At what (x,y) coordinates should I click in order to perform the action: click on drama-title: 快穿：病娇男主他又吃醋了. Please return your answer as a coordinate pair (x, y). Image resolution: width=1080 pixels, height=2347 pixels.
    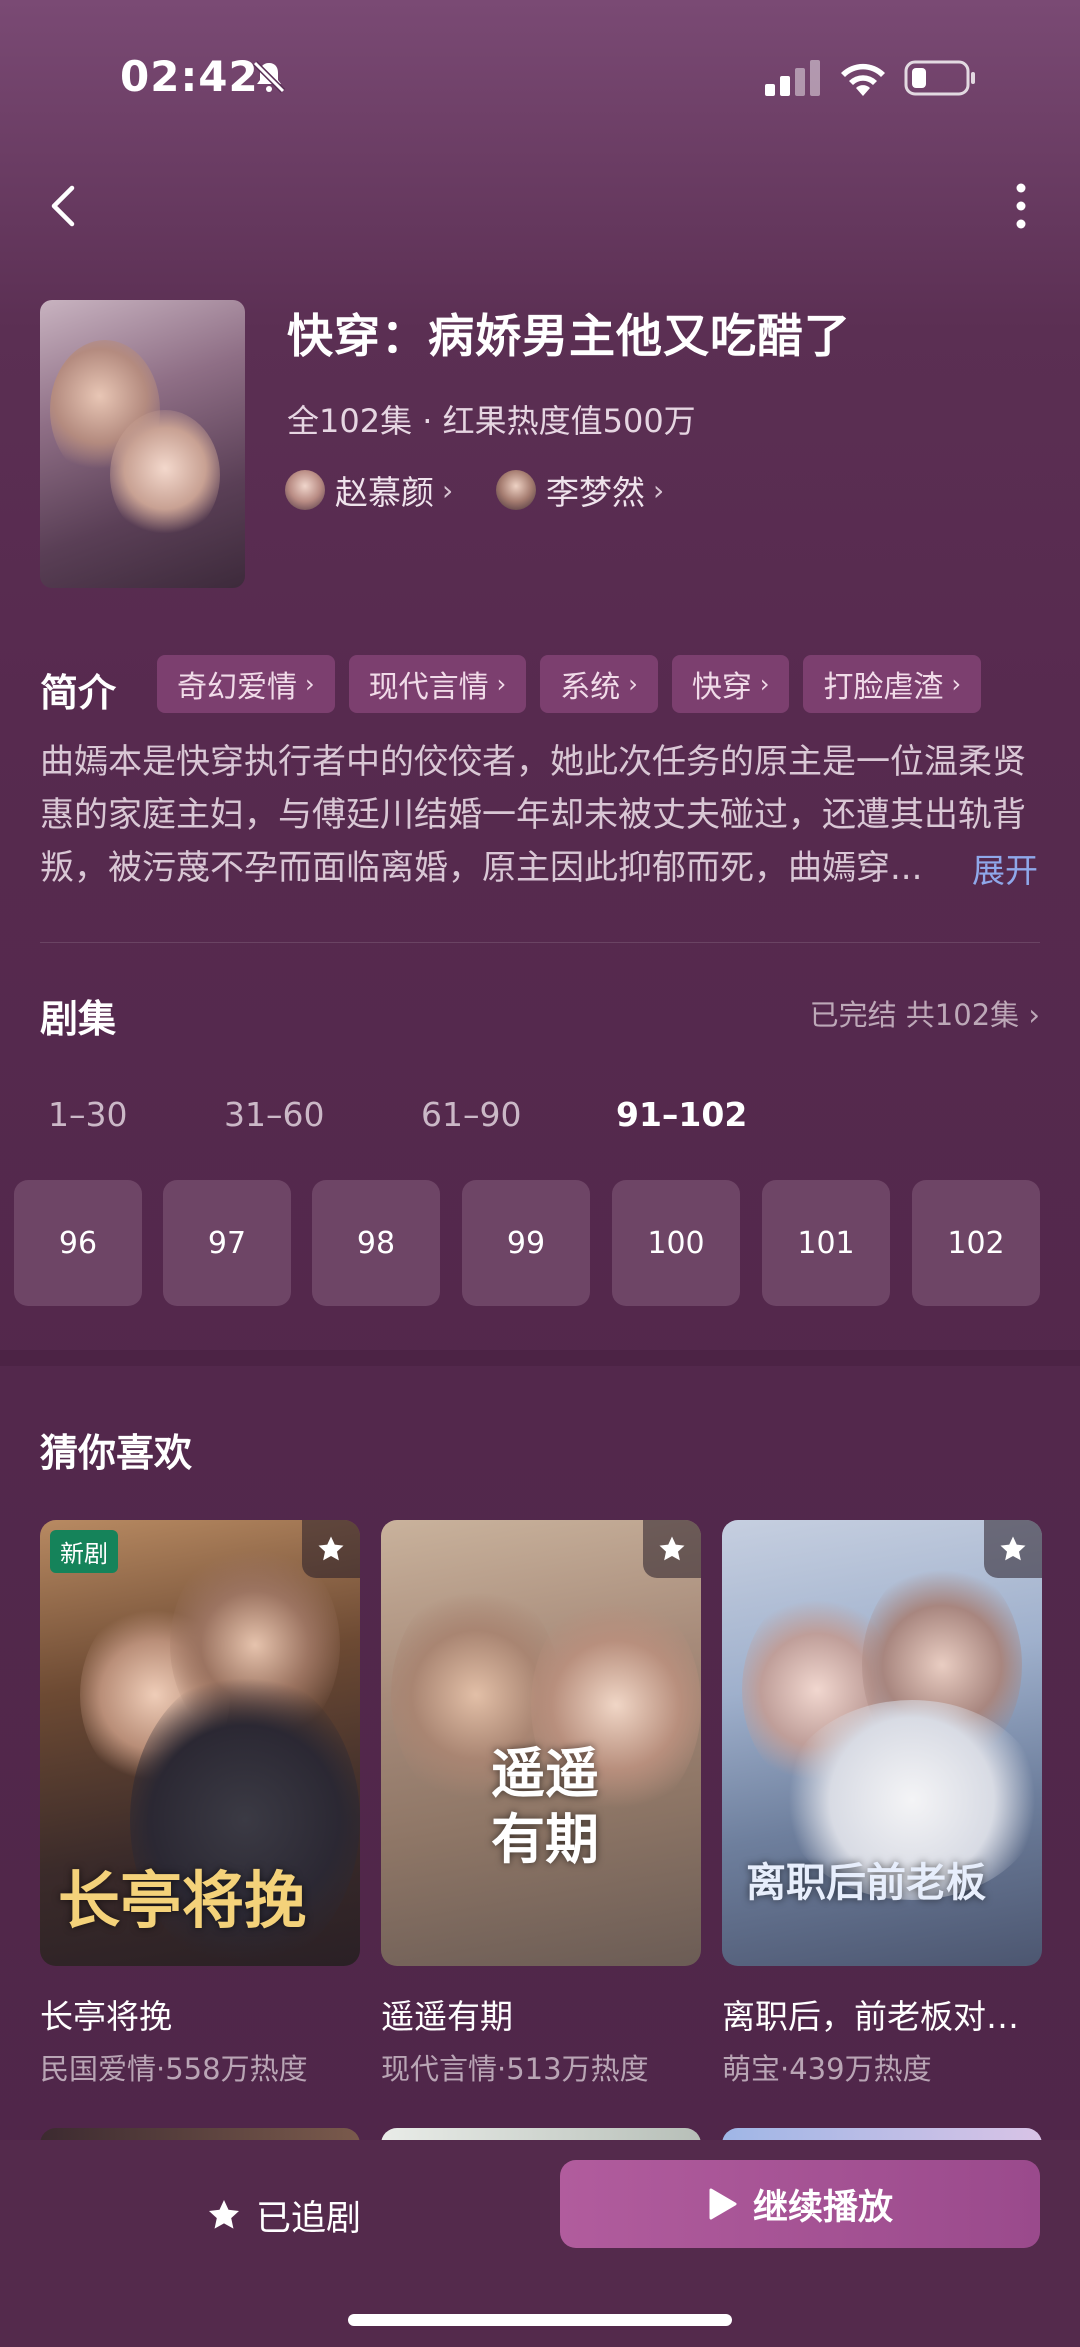
    Looking at the image, I should click on (569, 336).